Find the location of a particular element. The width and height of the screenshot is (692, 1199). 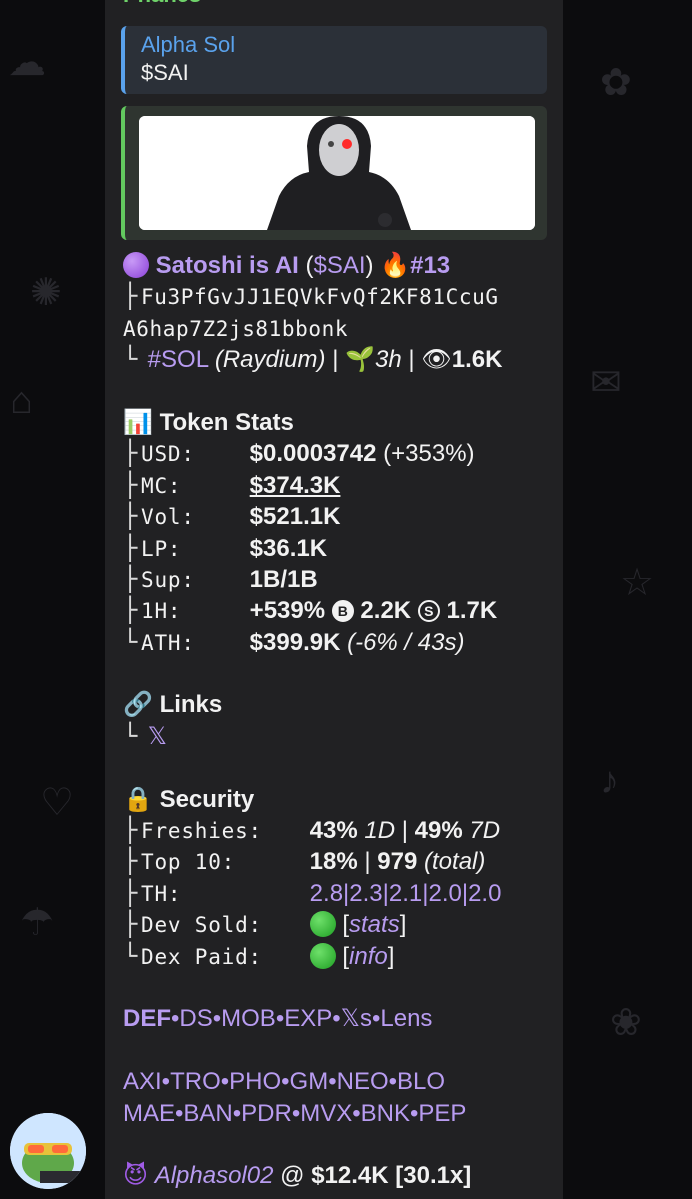

security-key: TH: is located at coordinates (161, 893).